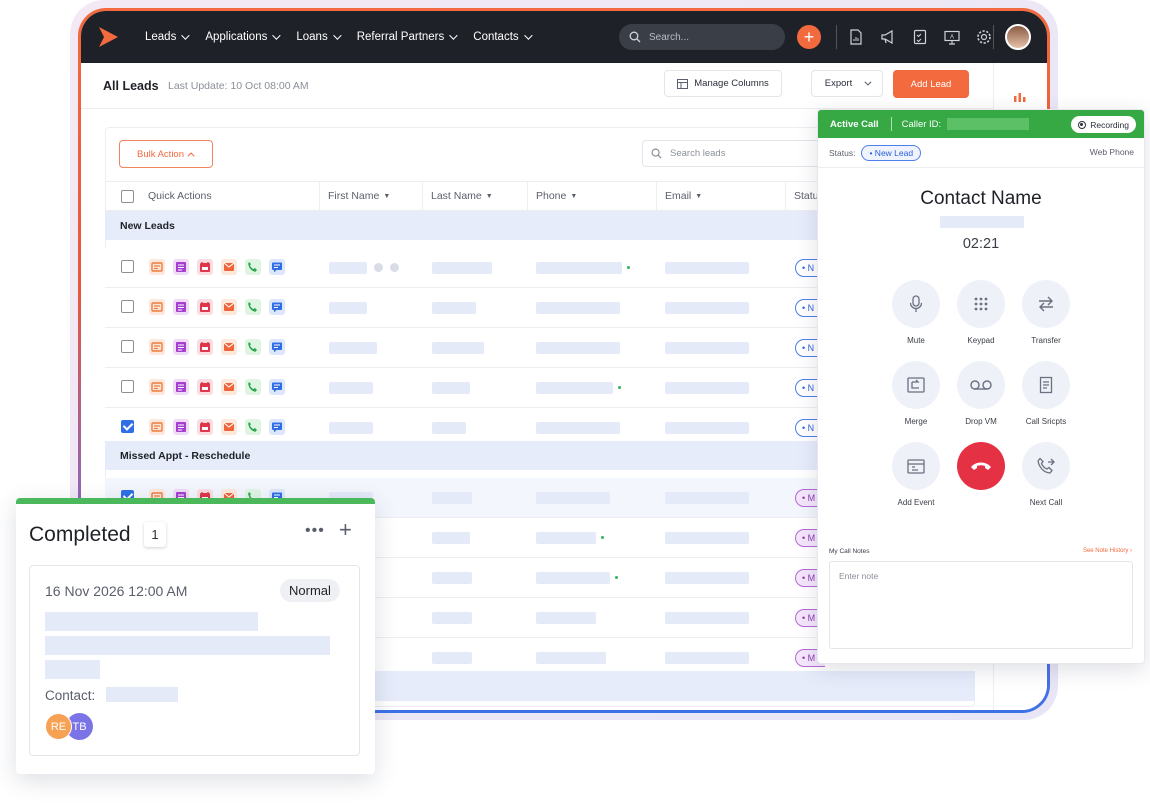  What do you see at coordinates (916, 474) in the screenshot?
I see `add-event-button: Add Event` at bounding box center [916, 474].